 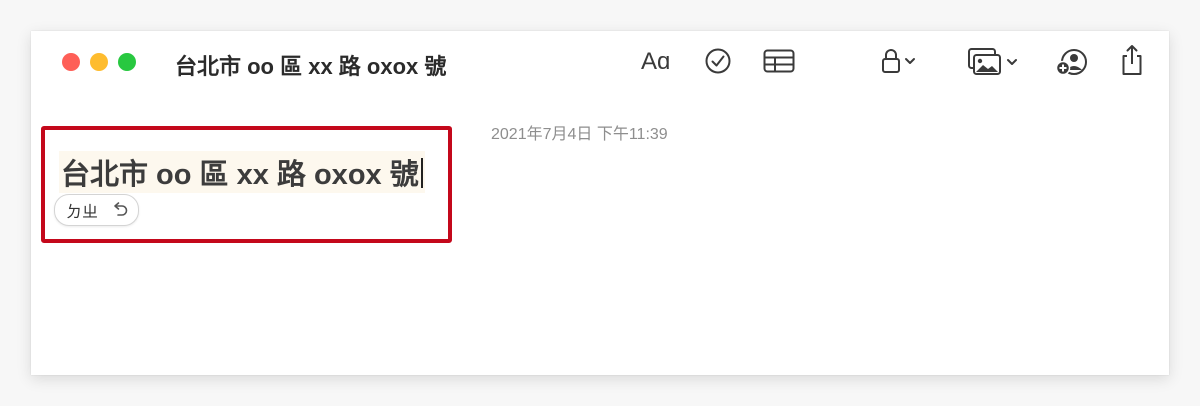 I want to click on checklist-button, so click(x=718, y=61).